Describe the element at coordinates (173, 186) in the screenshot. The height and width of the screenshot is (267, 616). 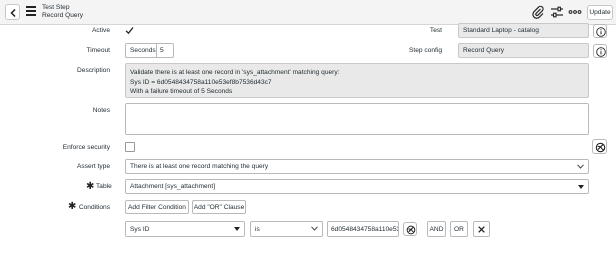
I see `table-value: Attachment [sys_attachment]` at that location.